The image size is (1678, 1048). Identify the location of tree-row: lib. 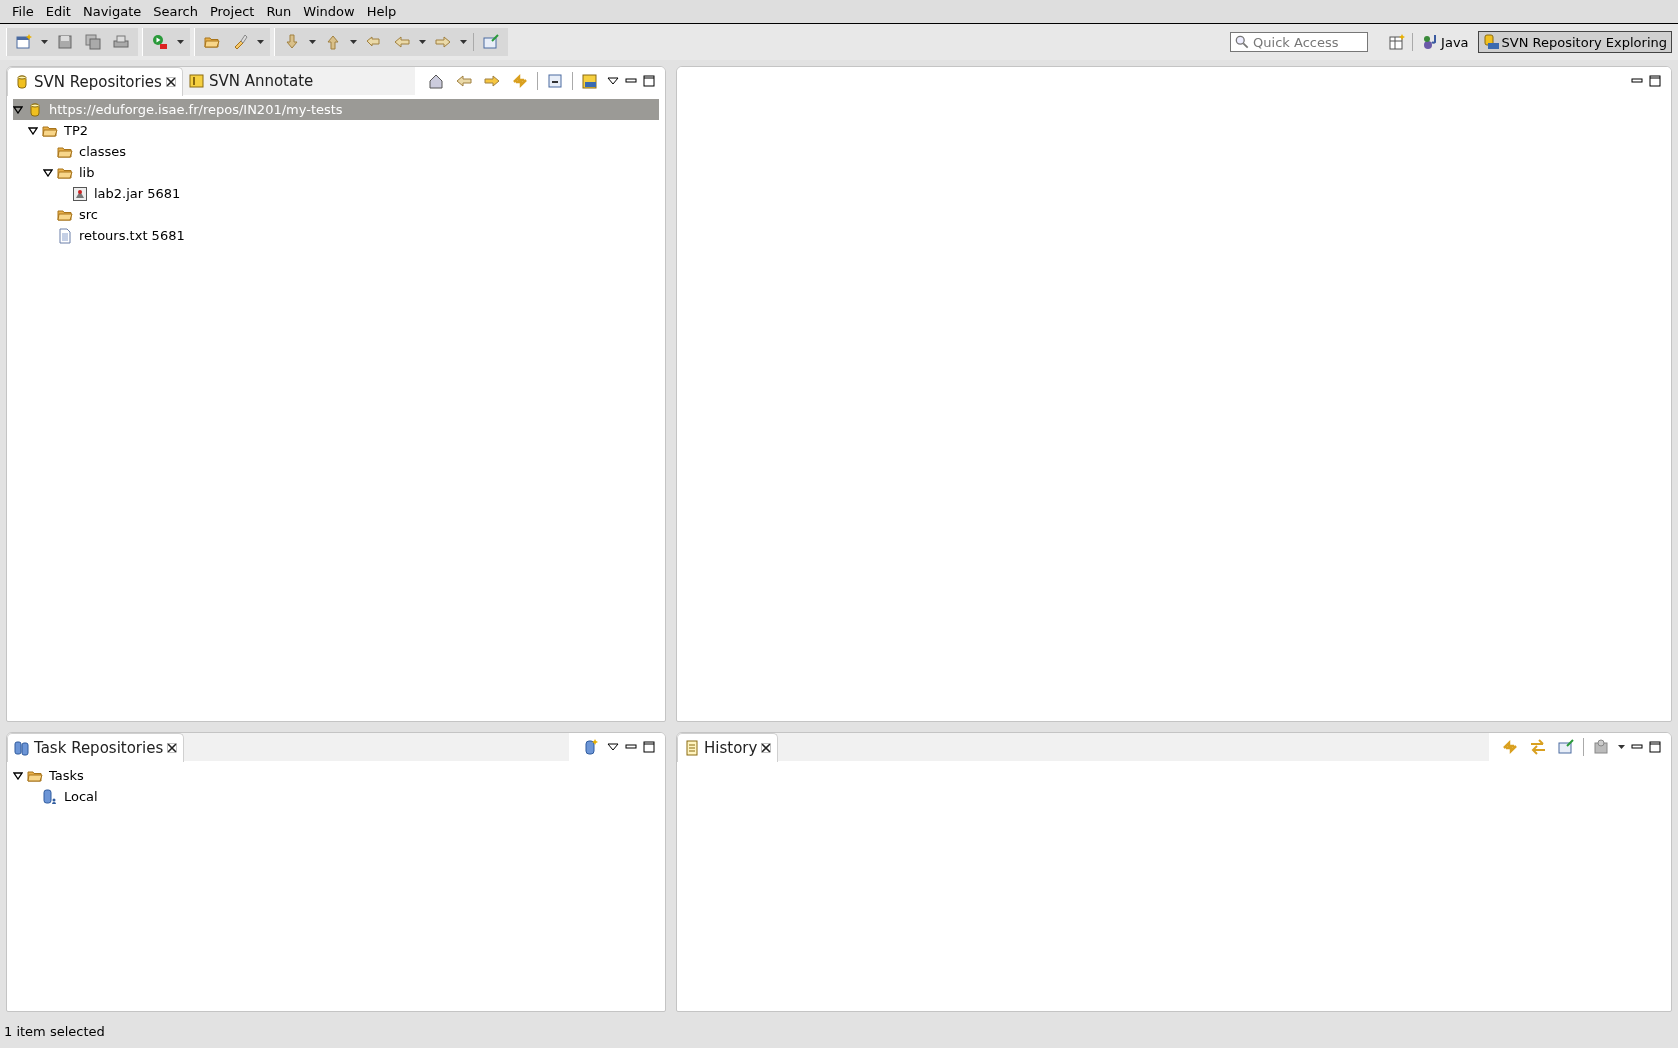
(336, 172).